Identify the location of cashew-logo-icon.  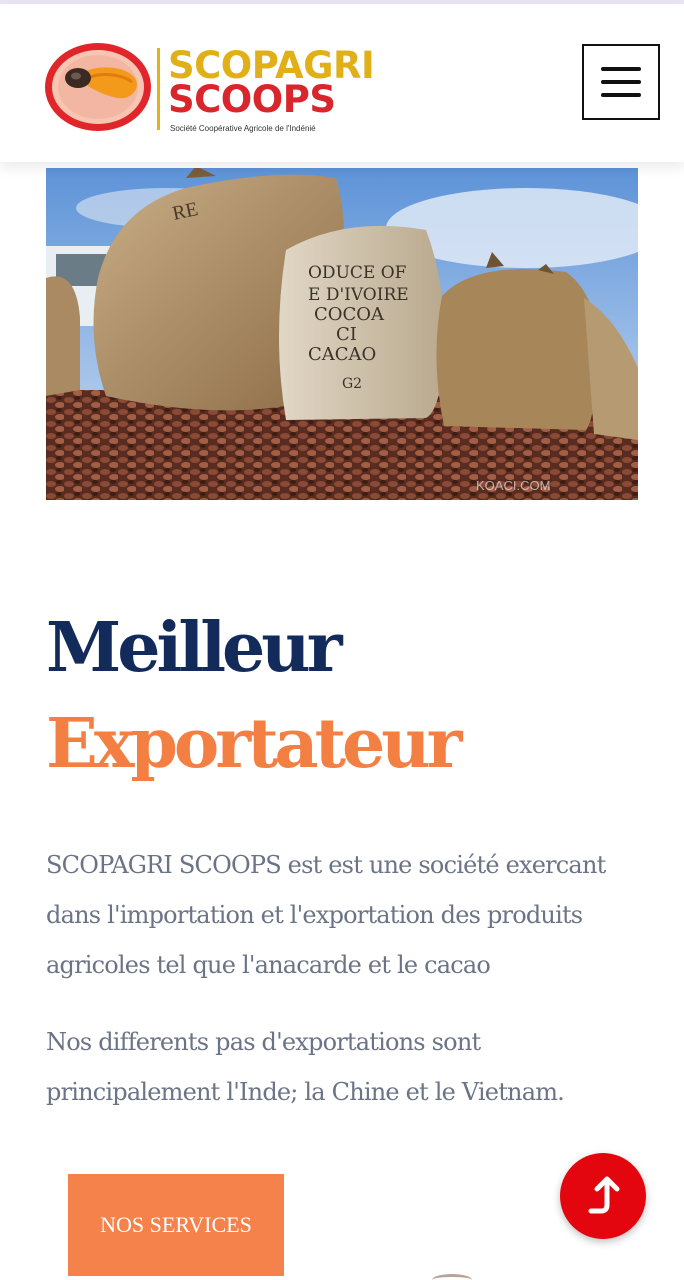
(98, 87).